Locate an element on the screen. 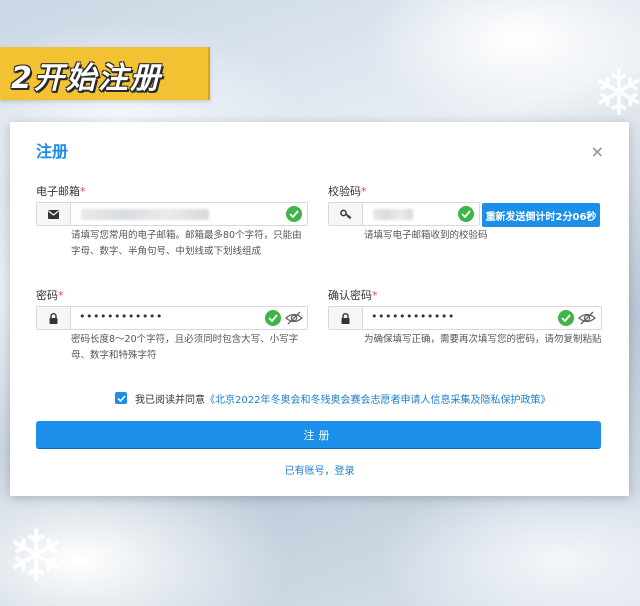 The width and height of the screenshot is (640, 606). password-label-text: 密码 is located at coordinates (47, 295).